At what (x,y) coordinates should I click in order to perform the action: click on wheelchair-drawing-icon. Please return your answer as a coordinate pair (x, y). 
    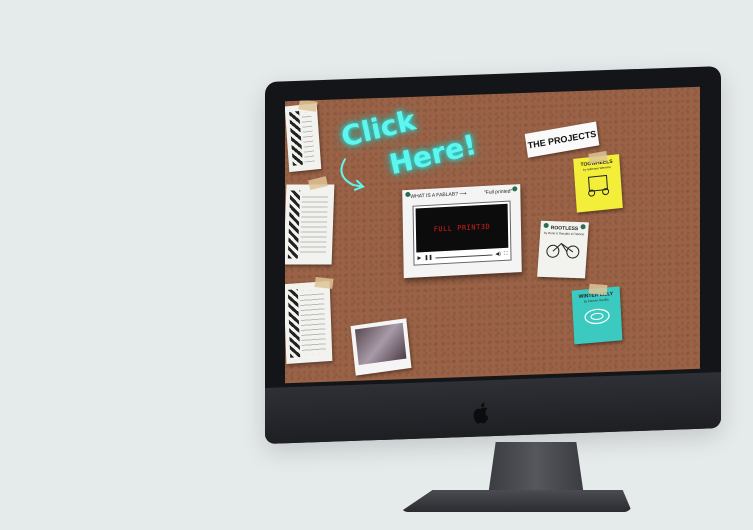
    Looking at the image, I should click on (598, 185).